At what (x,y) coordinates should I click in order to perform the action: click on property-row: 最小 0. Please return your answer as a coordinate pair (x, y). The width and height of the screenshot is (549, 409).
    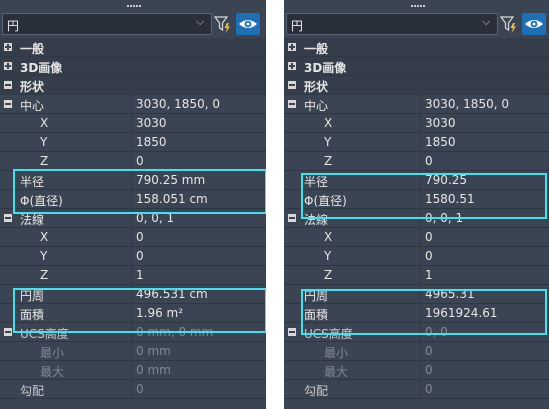
    Looking at the image, I should click on (416, 351).